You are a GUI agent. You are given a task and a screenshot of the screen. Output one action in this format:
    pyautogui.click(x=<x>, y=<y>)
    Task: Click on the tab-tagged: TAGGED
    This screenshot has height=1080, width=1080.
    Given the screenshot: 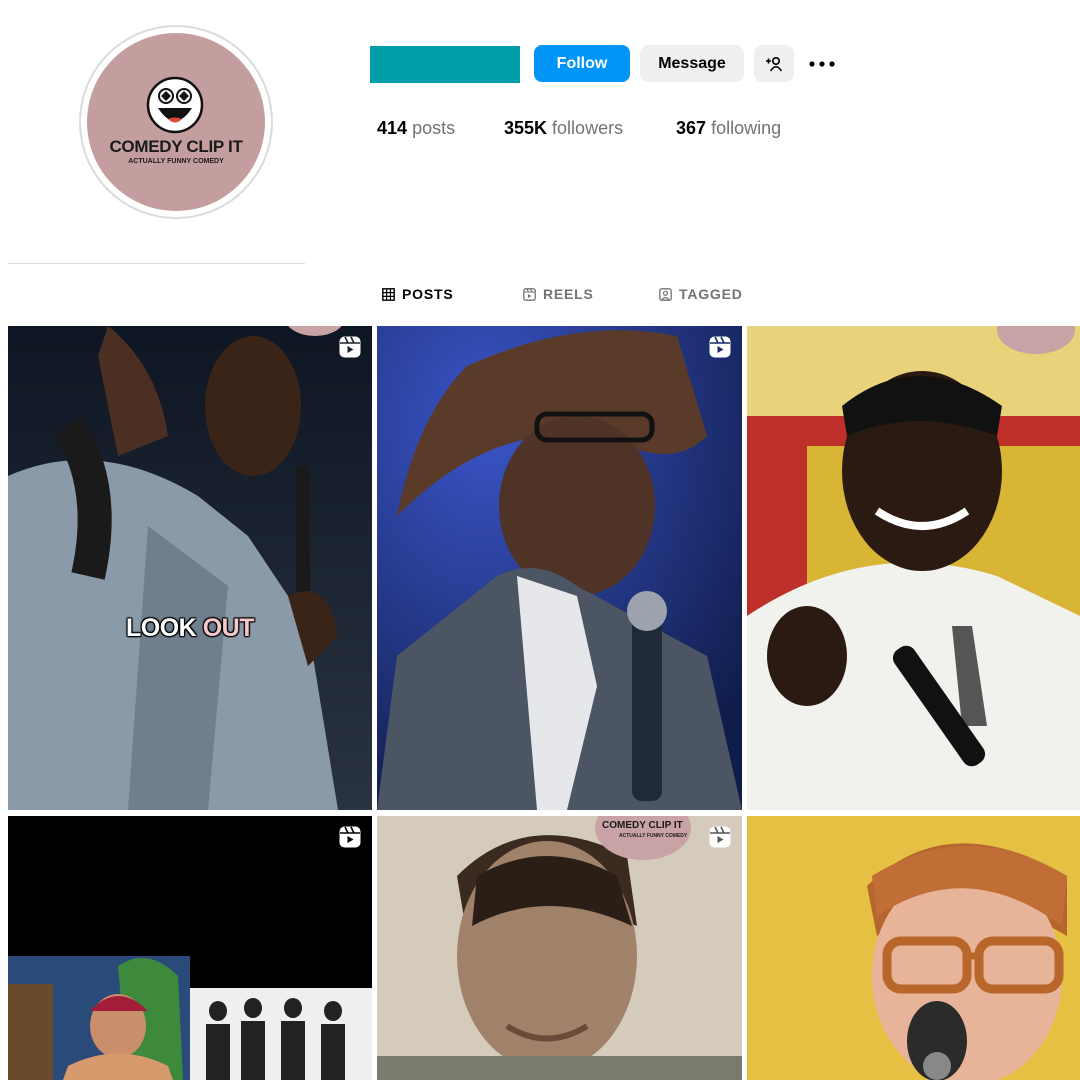 What is the action you would take?
    pyautogui.click(x=701, y=294)
    